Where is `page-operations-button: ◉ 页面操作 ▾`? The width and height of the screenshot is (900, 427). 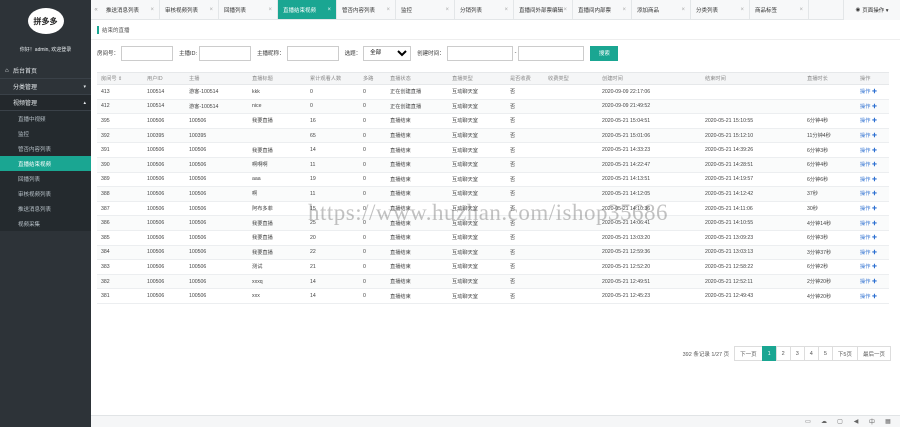 page-operations-button: ◉ 页面操作 ▾ is located at coordinates (871, 10).